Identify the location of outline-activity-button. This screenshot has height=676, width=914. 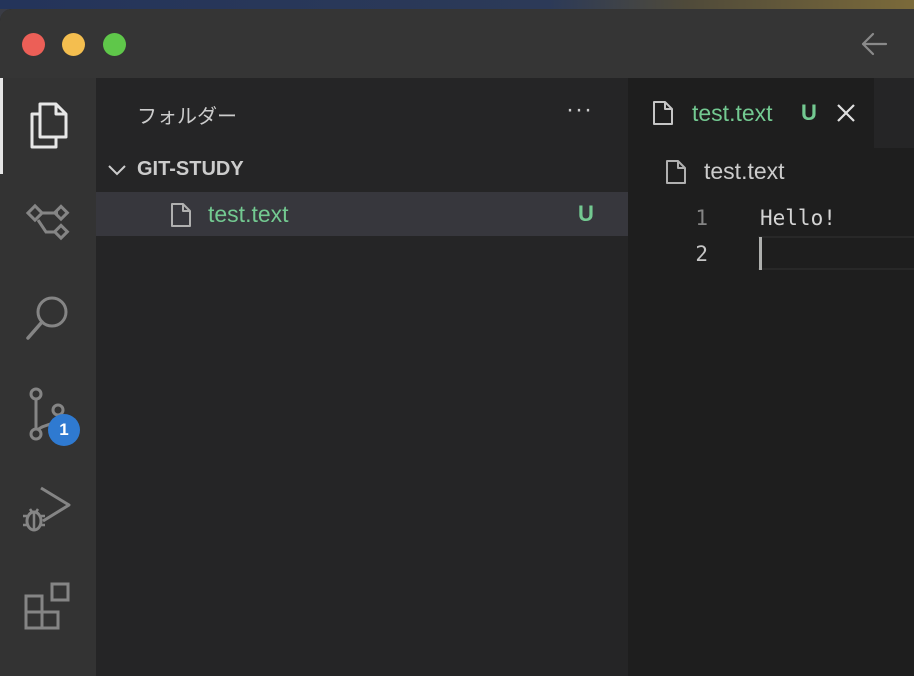
(48, 222).